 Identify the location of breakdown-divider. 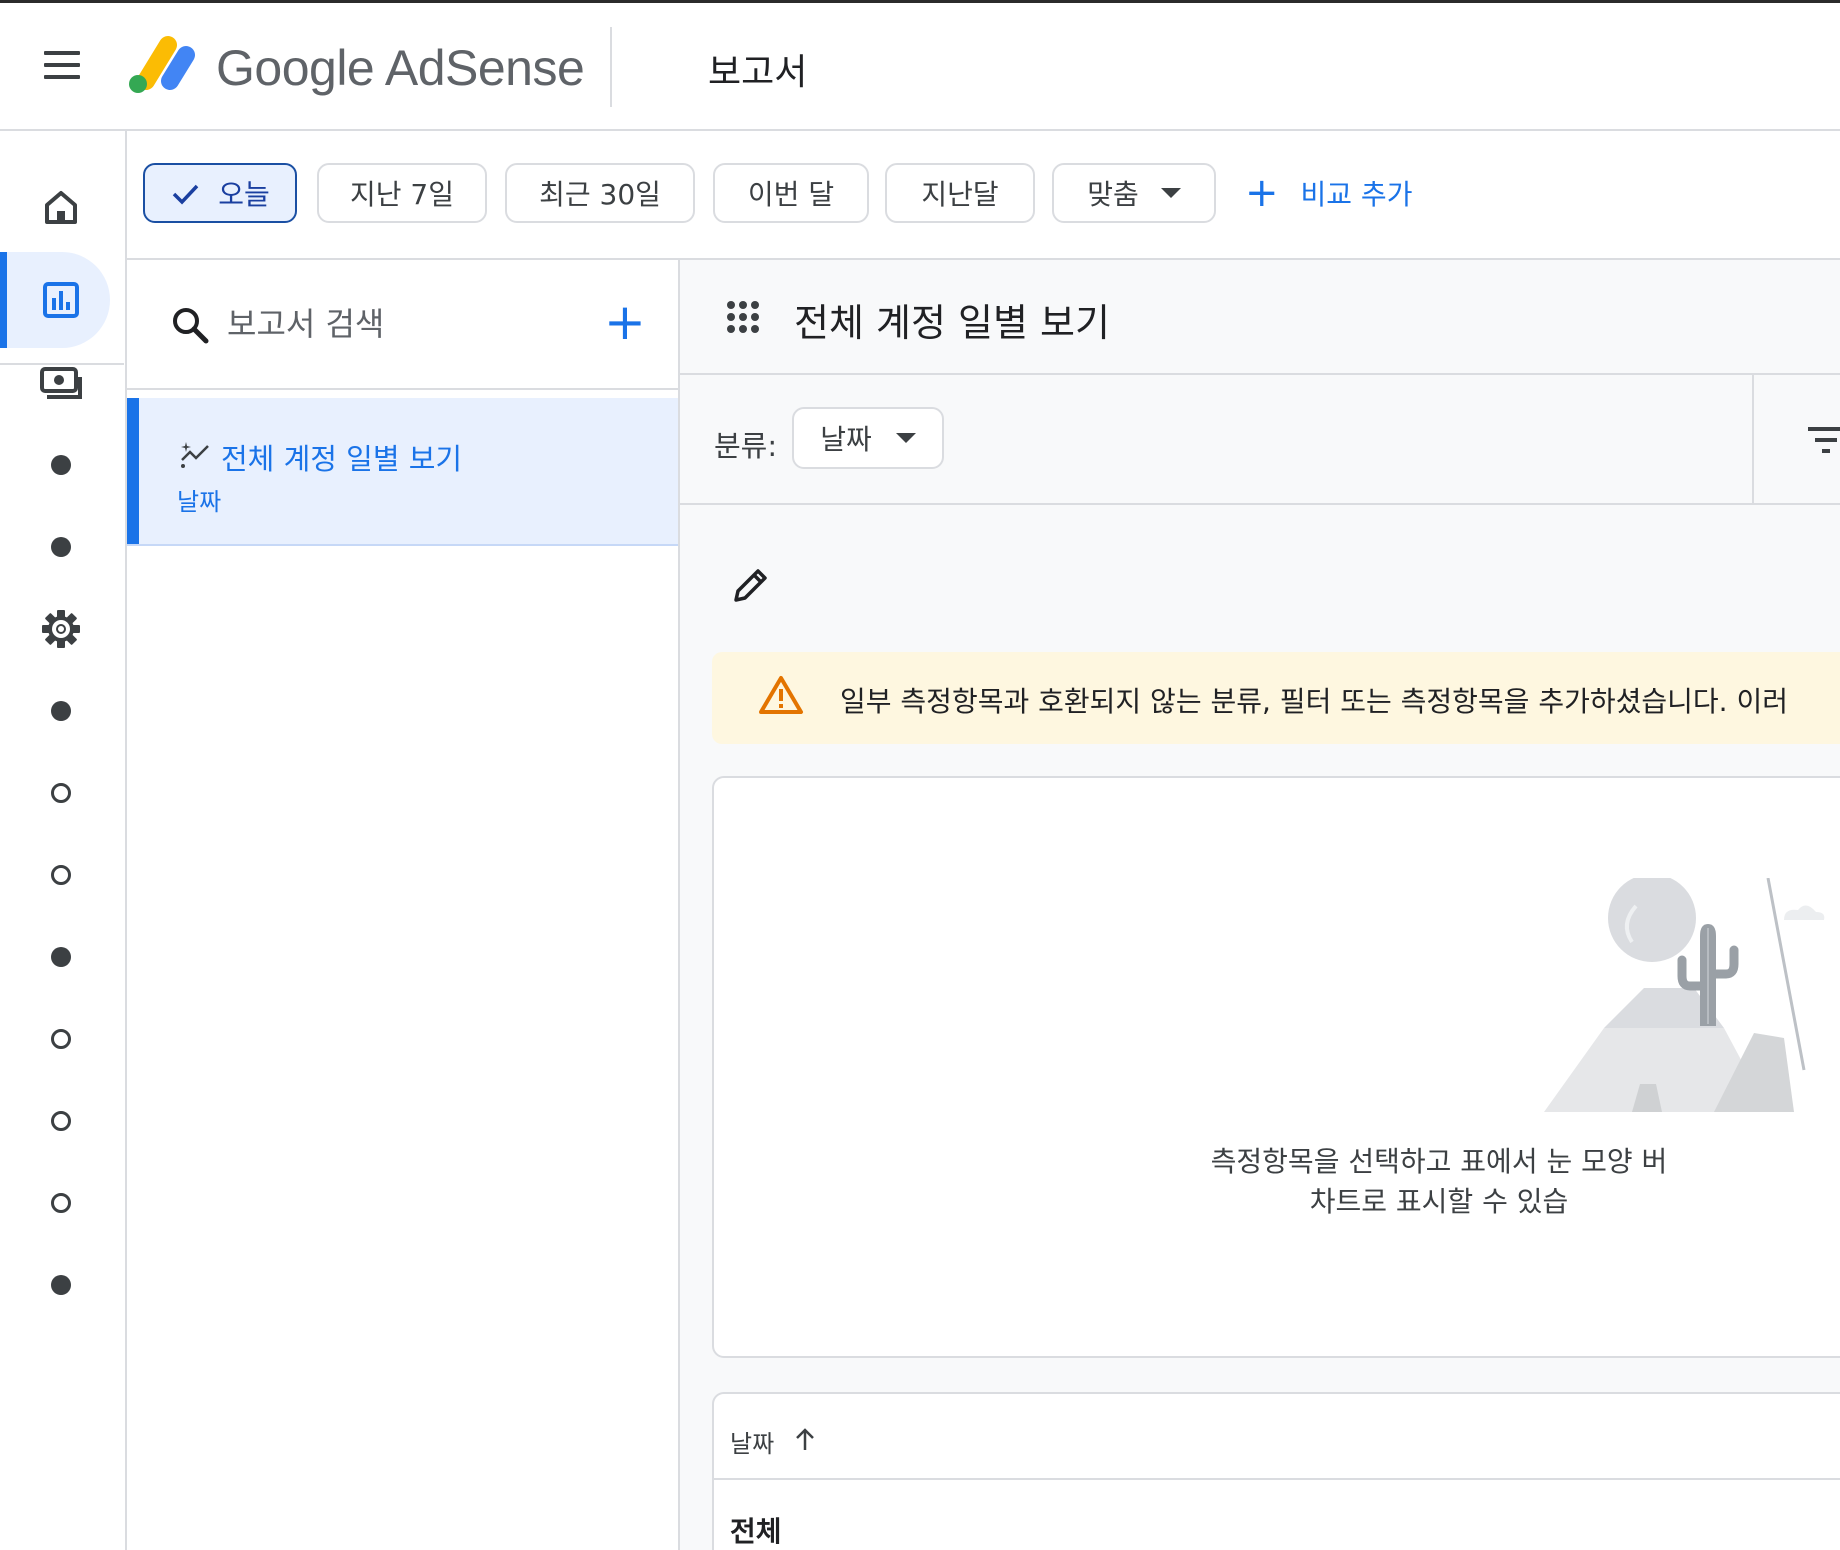
(1753, 439).